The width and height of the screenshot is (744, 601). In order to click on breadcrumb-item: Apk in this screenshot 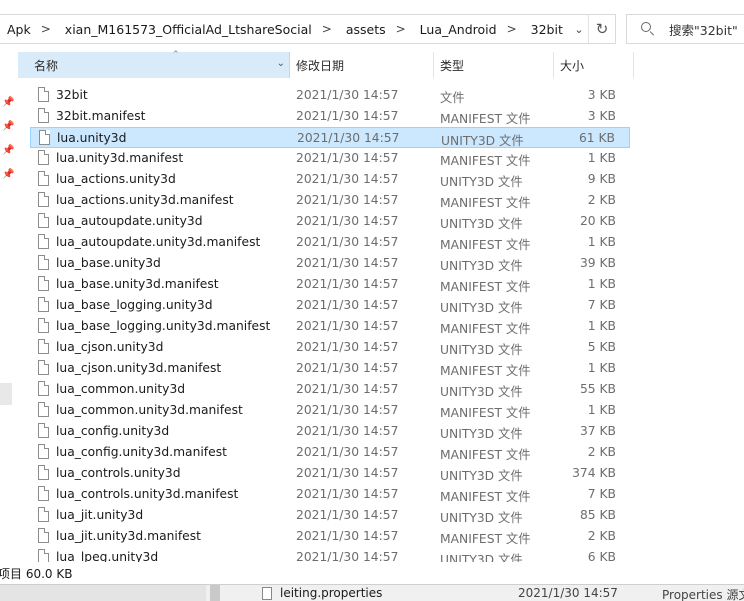, I will do `click(15, 29)`.